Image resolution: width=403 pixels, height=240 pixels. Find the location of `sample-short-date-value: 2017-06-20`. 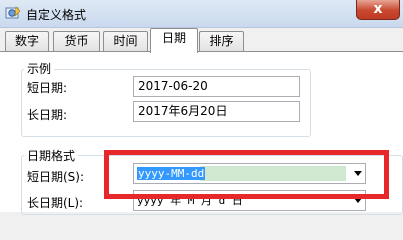

sample-short-date-value: 2017-06-20 is located at coordinates (173, 86).